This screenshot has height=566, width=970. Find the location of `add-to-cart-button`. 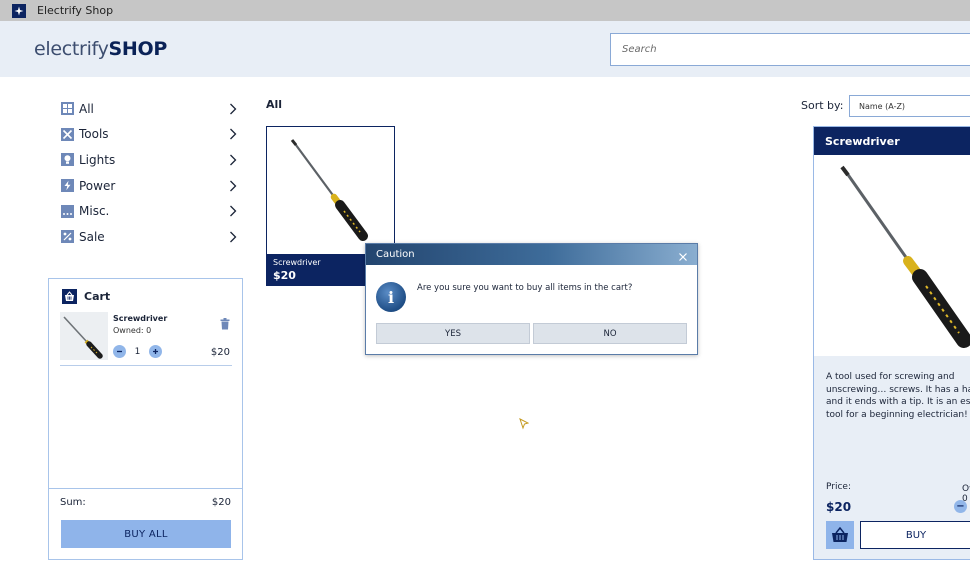

add-to-cart-button is located at coordinates (840, 535).